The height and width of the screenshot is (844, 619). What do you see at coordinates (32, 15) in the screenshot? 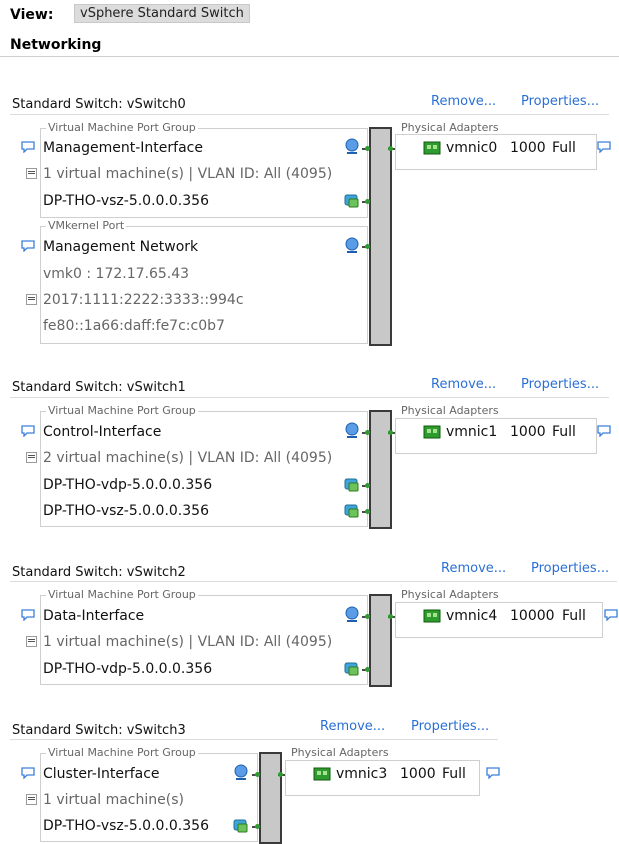
I see `view-label: View:` at bounding box center [32, 15].